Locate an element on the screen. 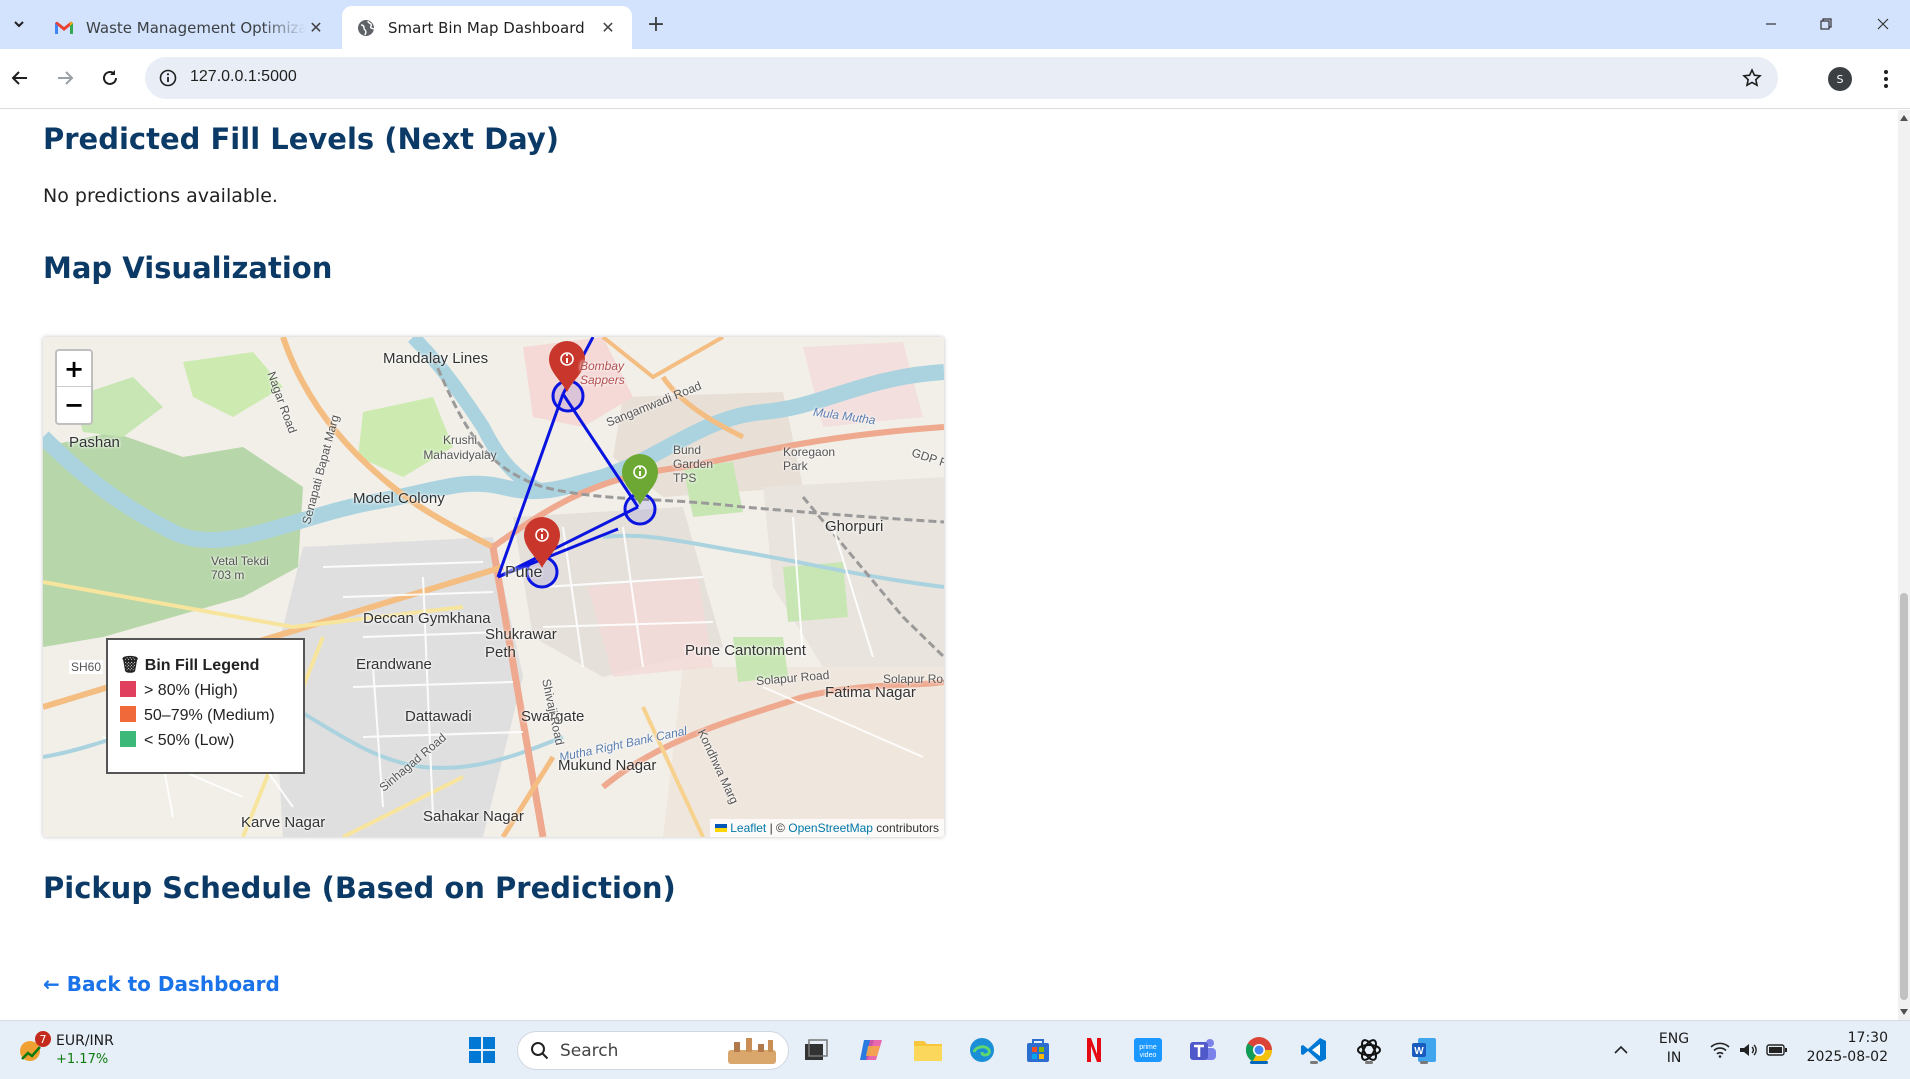 The width and height of the screenshot is (1910, 1079). restore-icon is located at coordinates (1826, 24).